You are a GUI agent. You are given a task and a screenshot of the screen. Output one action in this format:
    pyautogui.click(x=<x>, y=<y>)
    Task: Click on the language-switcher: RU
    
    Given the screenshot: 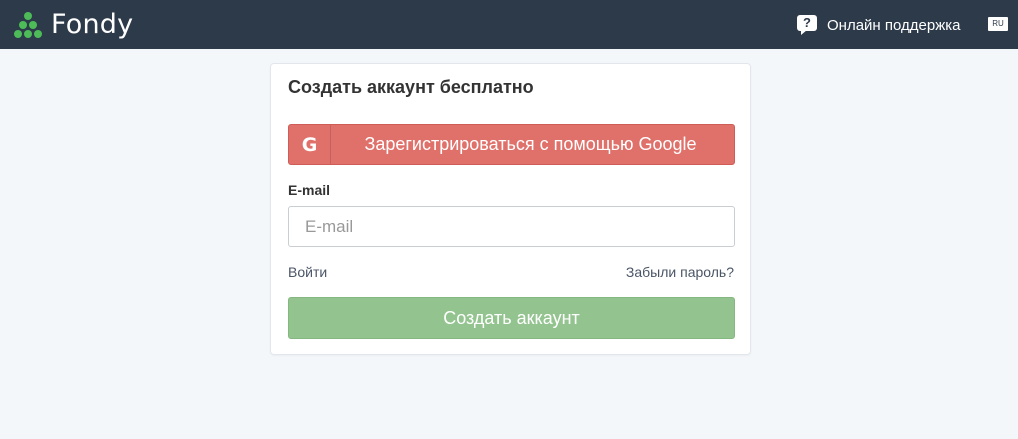 What is the action you would take?
    pyautogui.click(x=998, y=24)
    